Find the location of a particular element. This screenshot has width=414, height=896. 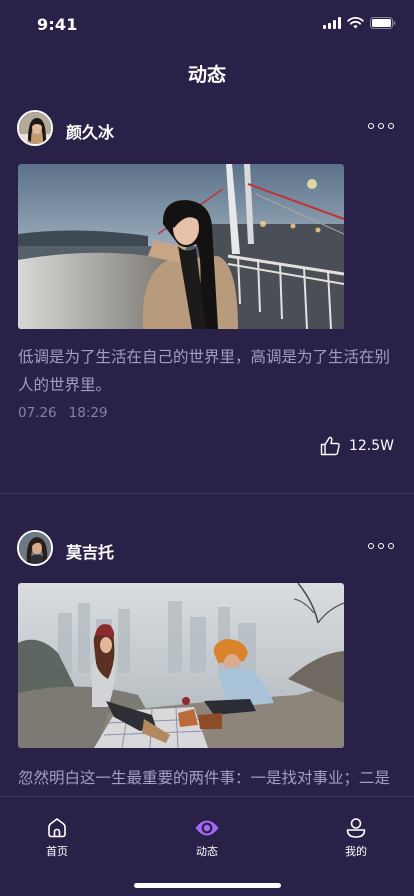

divider is located at coordinates (207, 493).